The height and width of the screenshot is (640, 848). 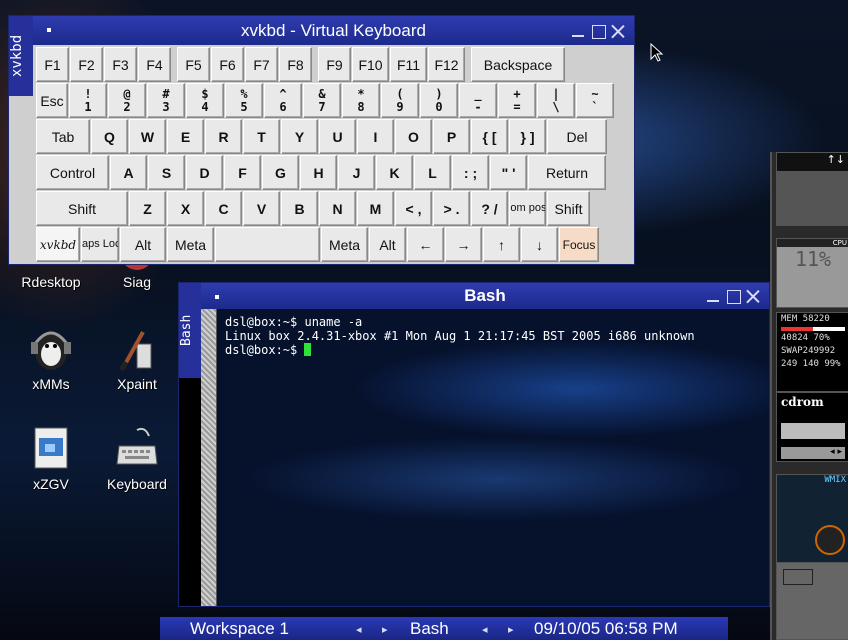 What do you see at coordinates (413, 208) in the screenshot?
I see `key-comma: < ,` at bounding box center [413, 208].